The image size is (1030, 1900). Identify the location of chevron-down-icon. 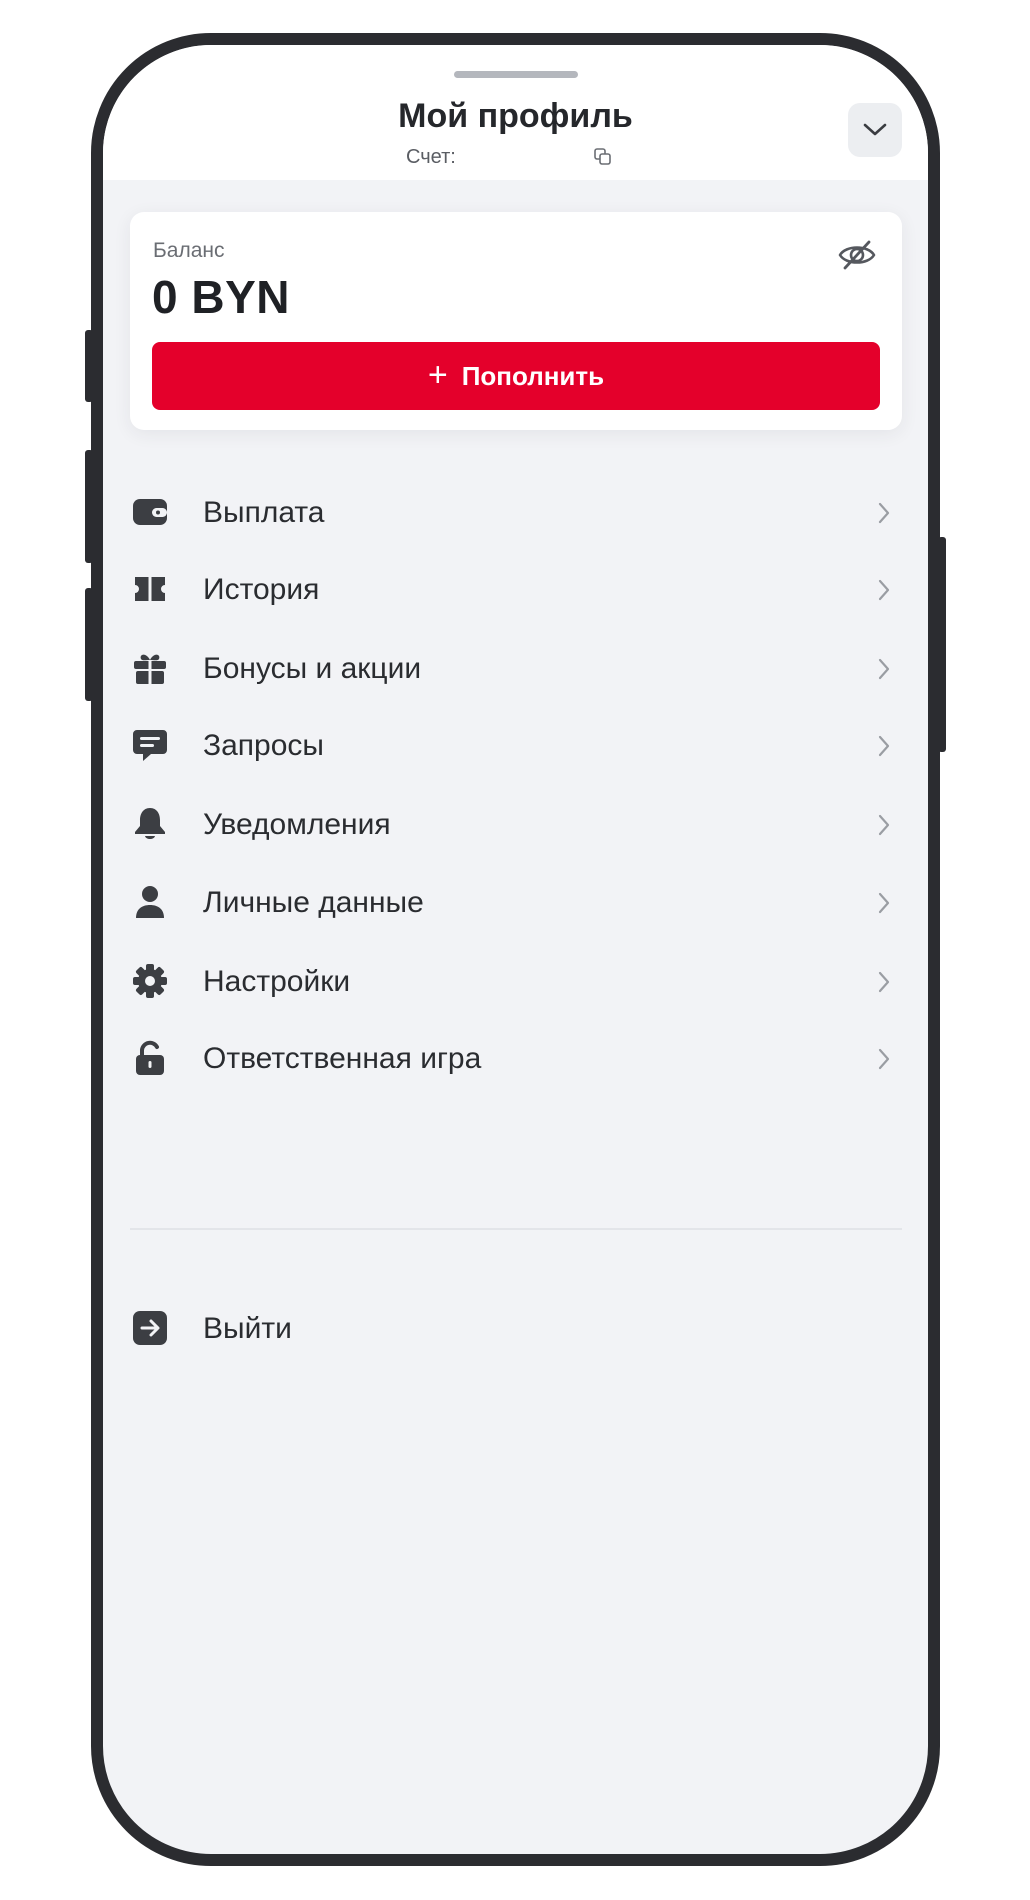
(875, 129).